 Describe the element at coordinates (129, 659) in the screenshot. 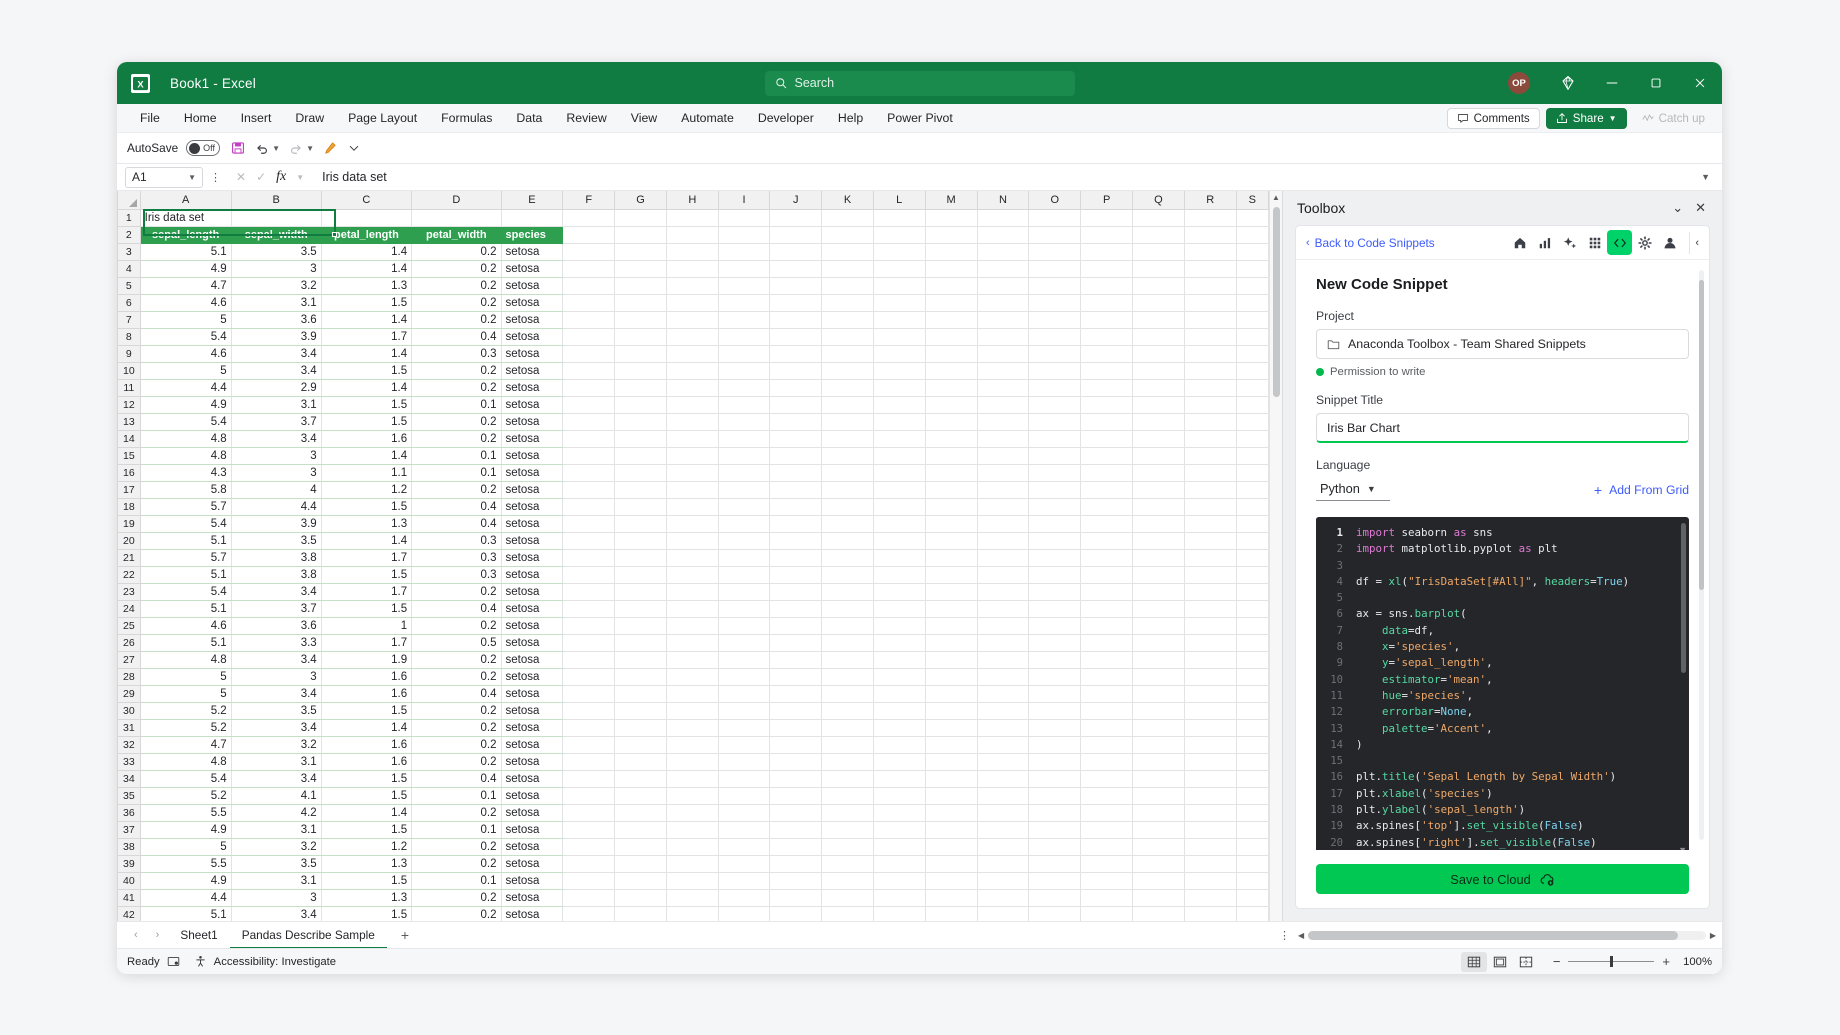

I see `row-header-27: 27` at that location.